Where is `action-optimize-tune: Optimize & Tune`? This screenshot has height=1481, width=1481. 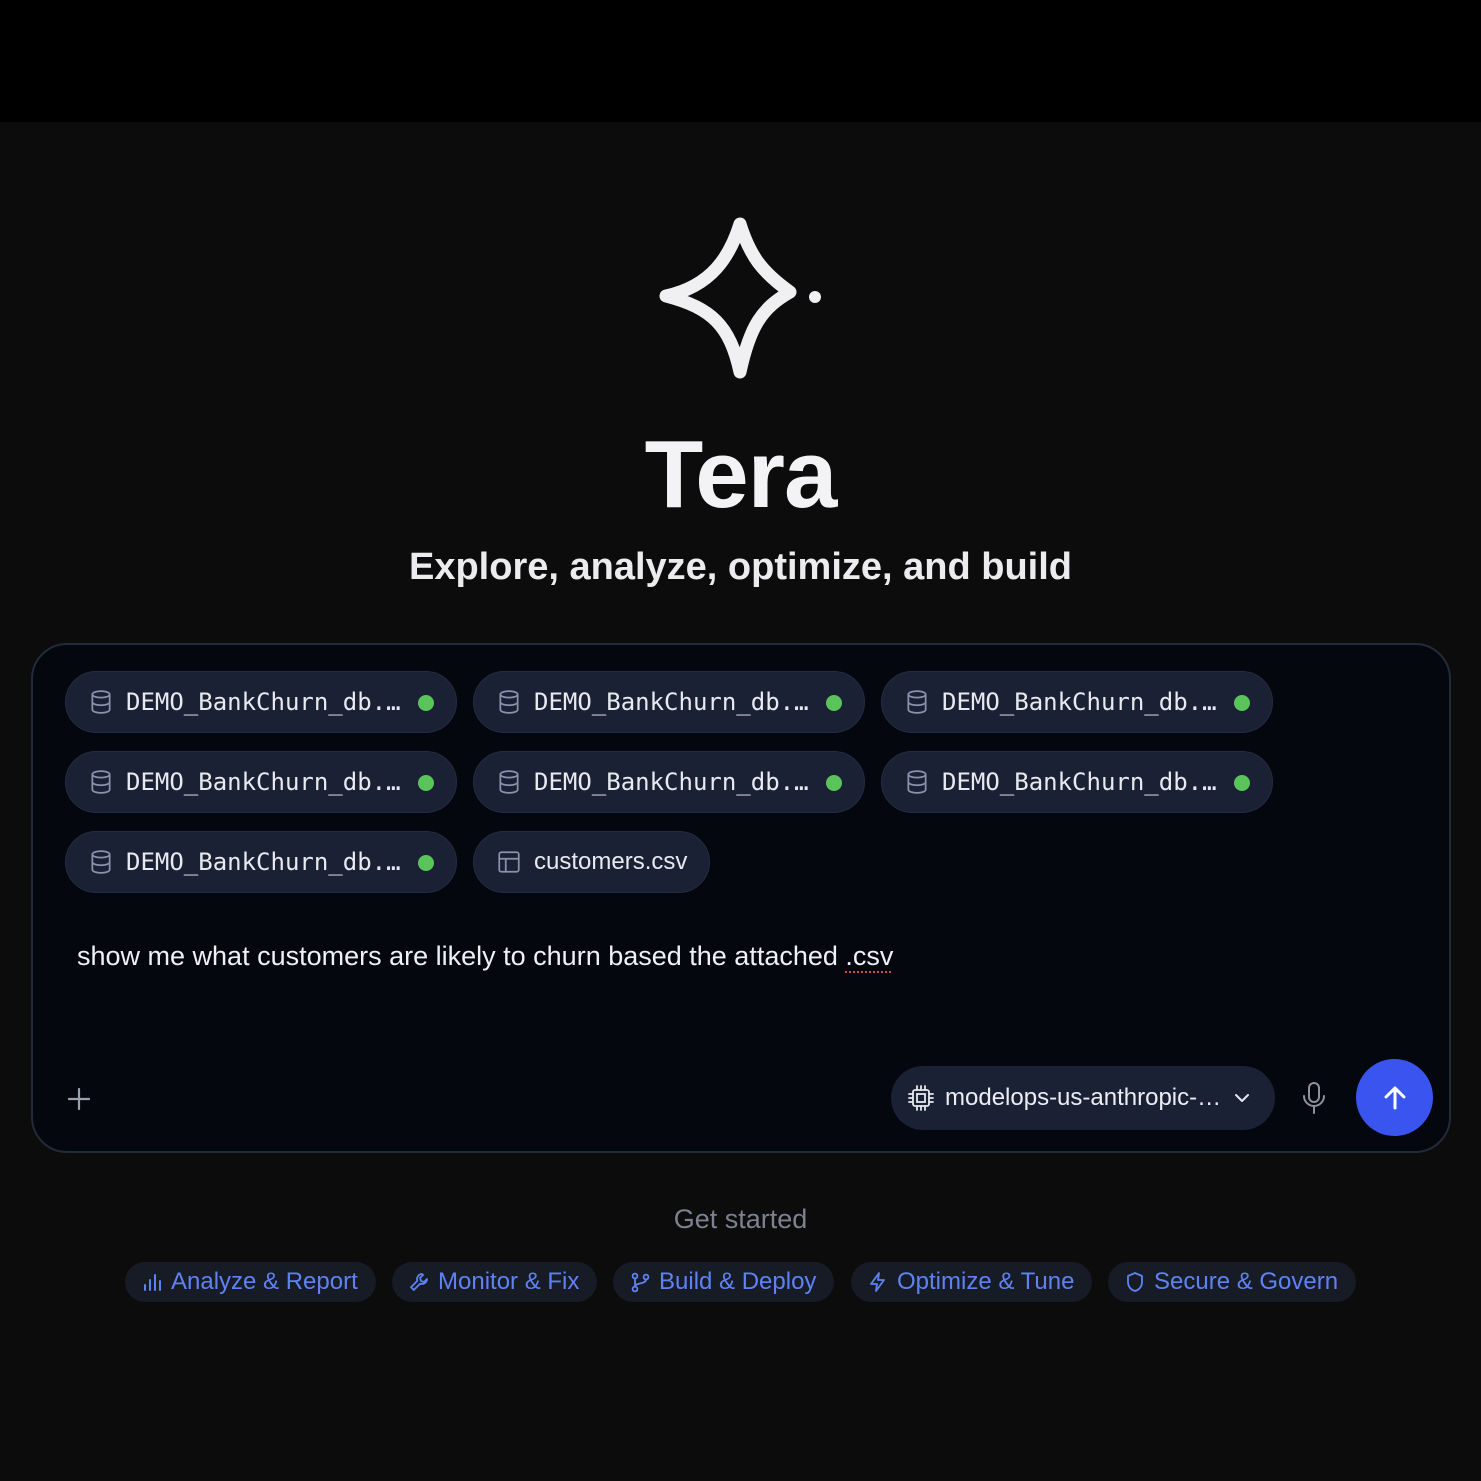 action-optimize-tune: Optimize & Tune is located at coordinates (972, 1282).